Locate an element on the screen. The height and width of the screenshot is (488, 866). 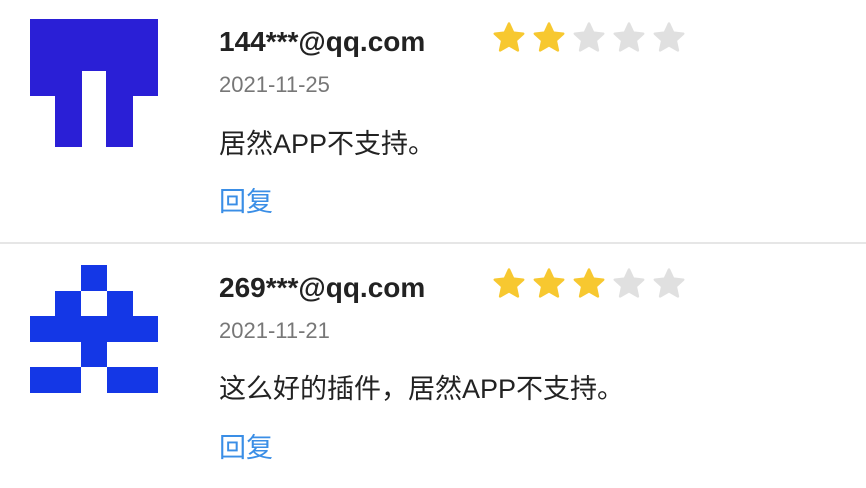
review-date: 2021-11-21 is located at coordinates (274, 330).